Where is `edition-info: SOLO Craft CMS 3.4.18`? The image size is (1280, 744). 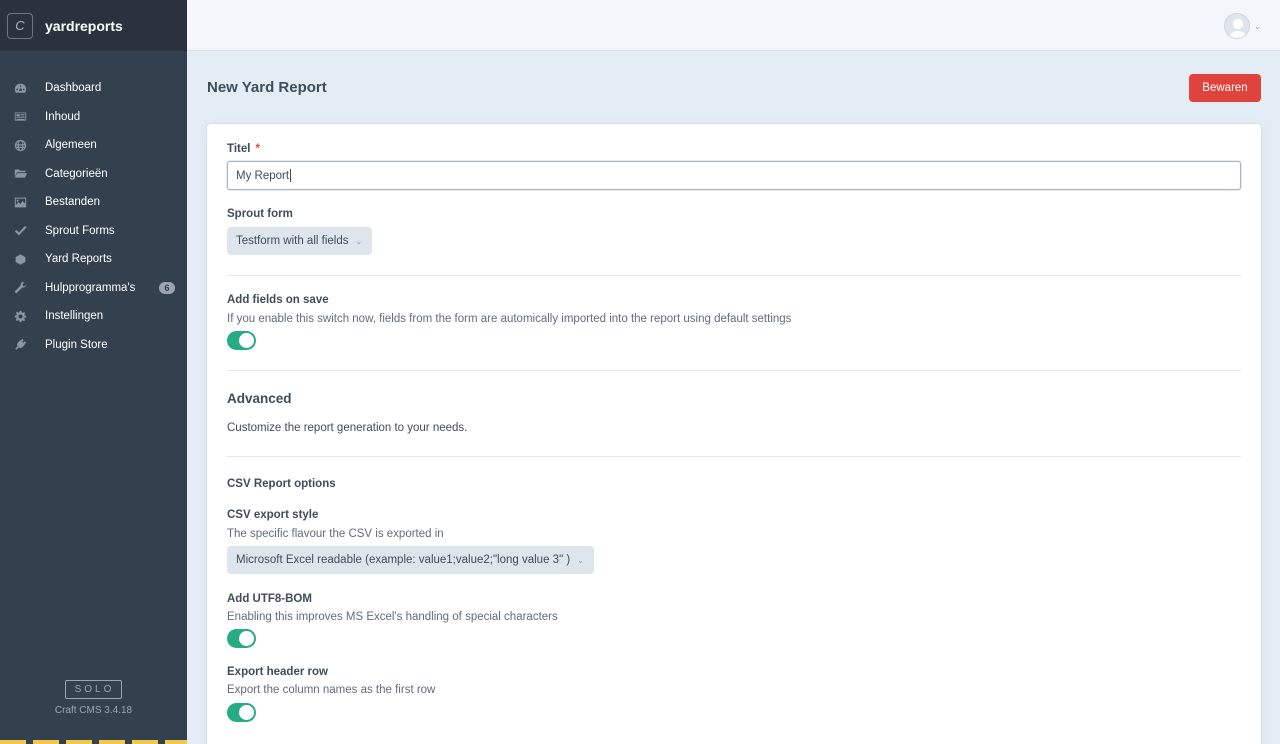
edition-info: SOLO Craft CMS 3.4.18 is located at coordinates (93, 697).